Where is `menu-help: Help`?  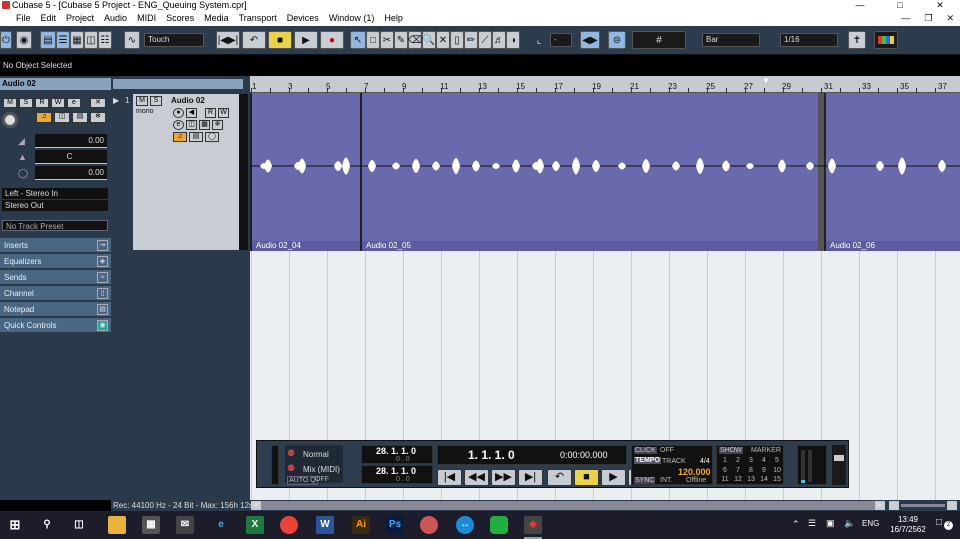 menu-help: Help is located at coordinates (393, 18).